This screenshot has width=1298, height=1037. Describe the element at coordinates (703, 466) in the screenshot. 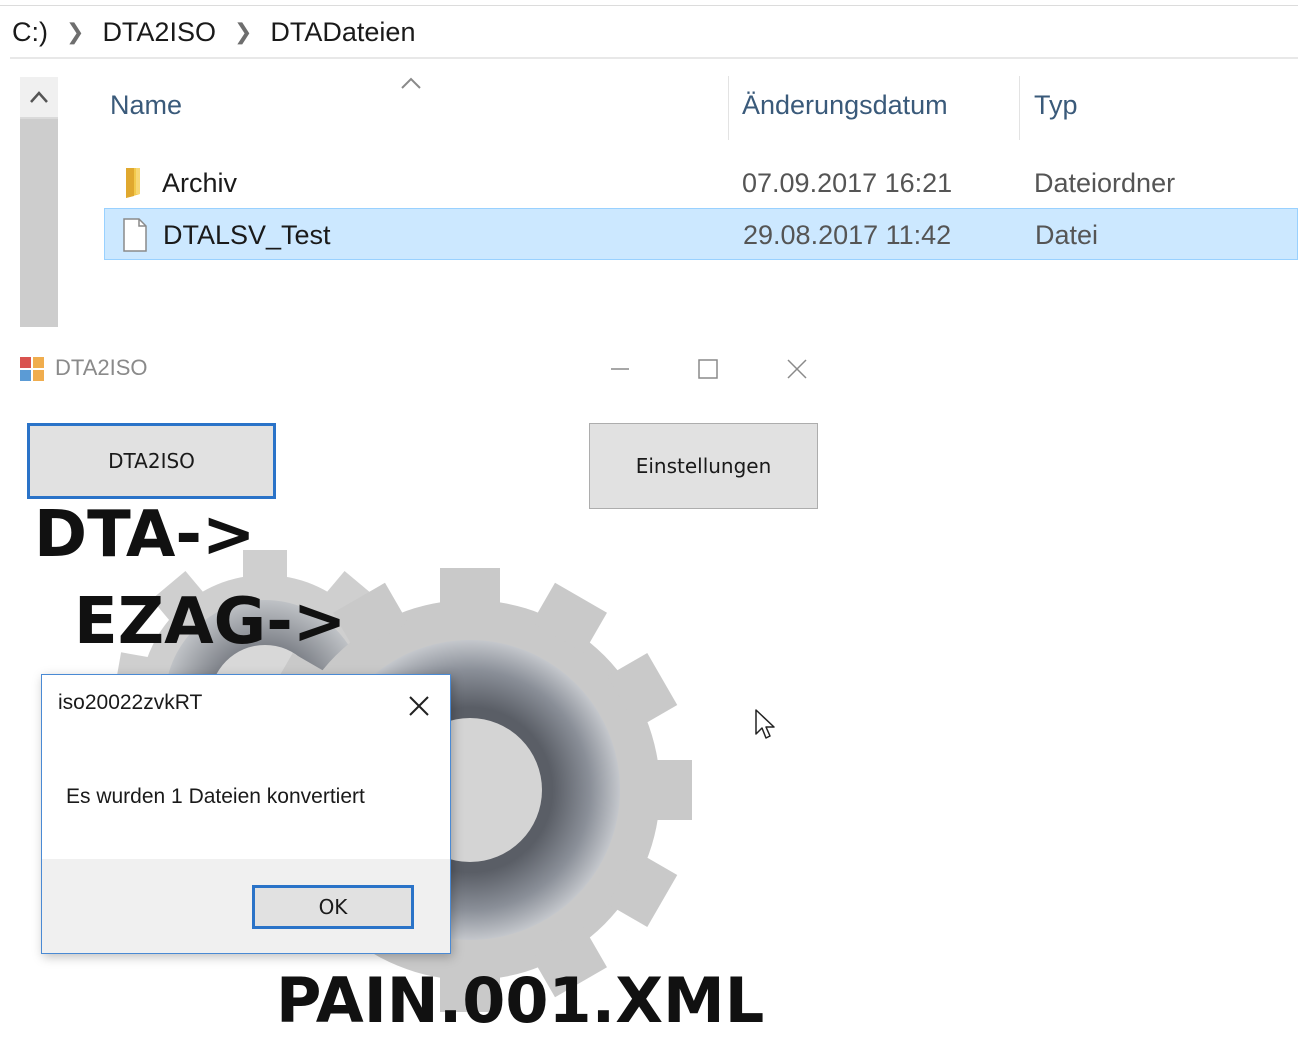

I see `settings-button: Einstellungen` at that location.